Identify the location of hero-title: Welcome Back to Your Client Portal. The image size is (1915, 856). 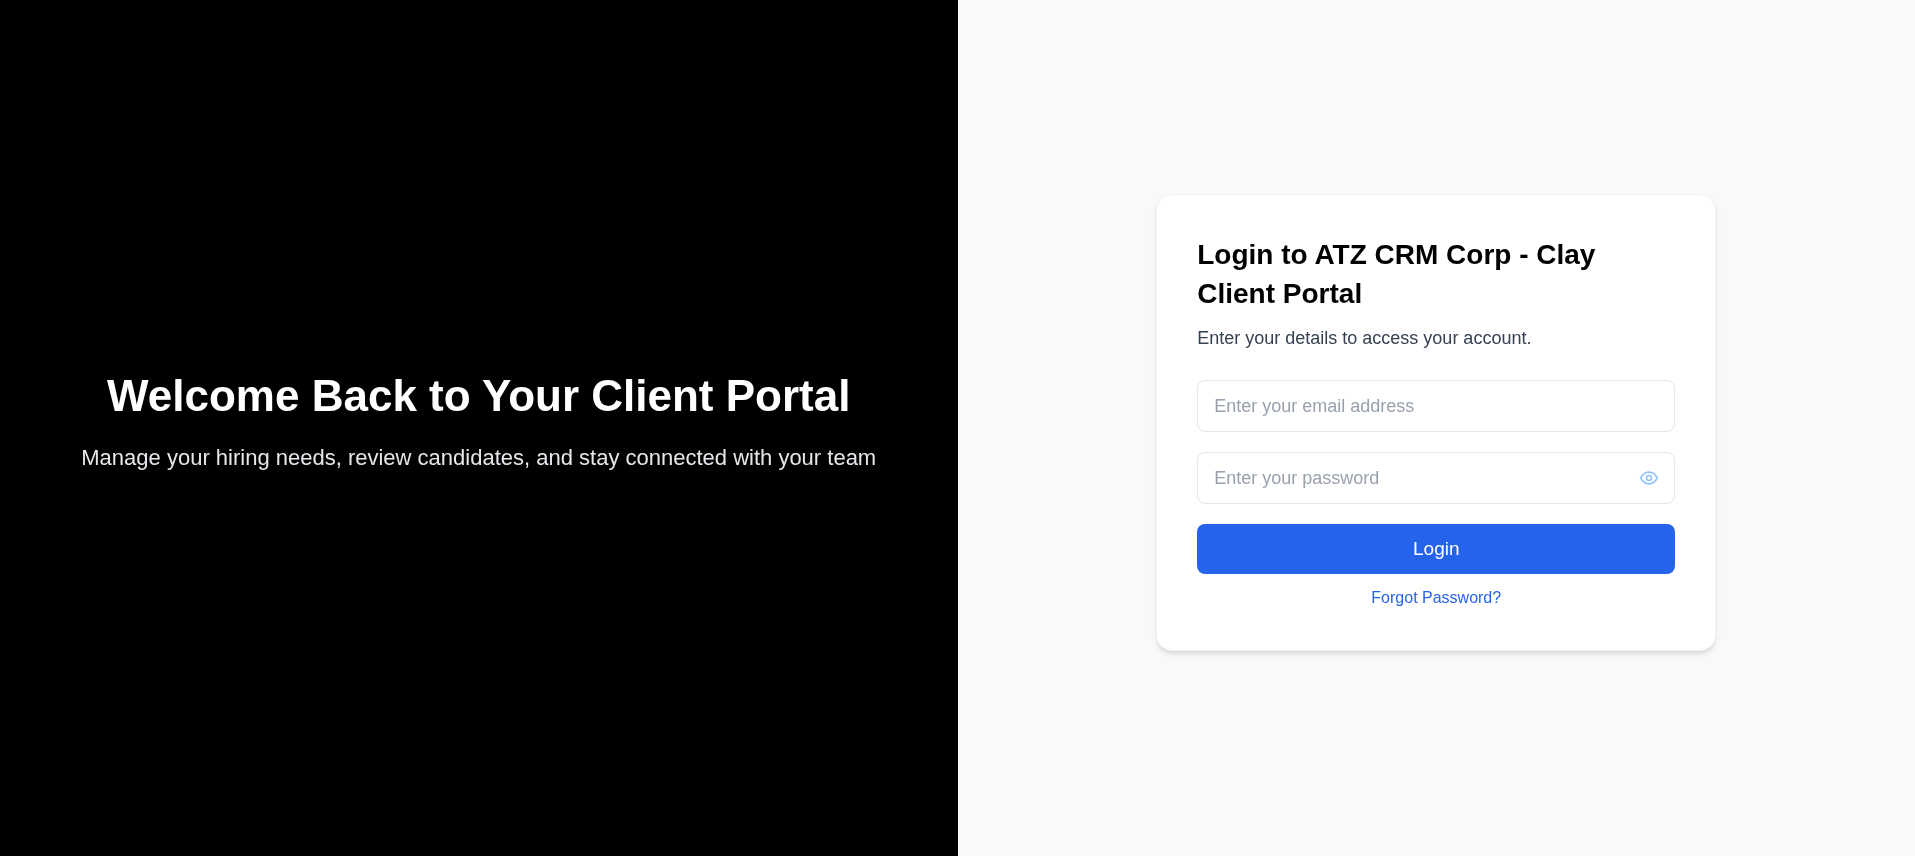
(479, 395).